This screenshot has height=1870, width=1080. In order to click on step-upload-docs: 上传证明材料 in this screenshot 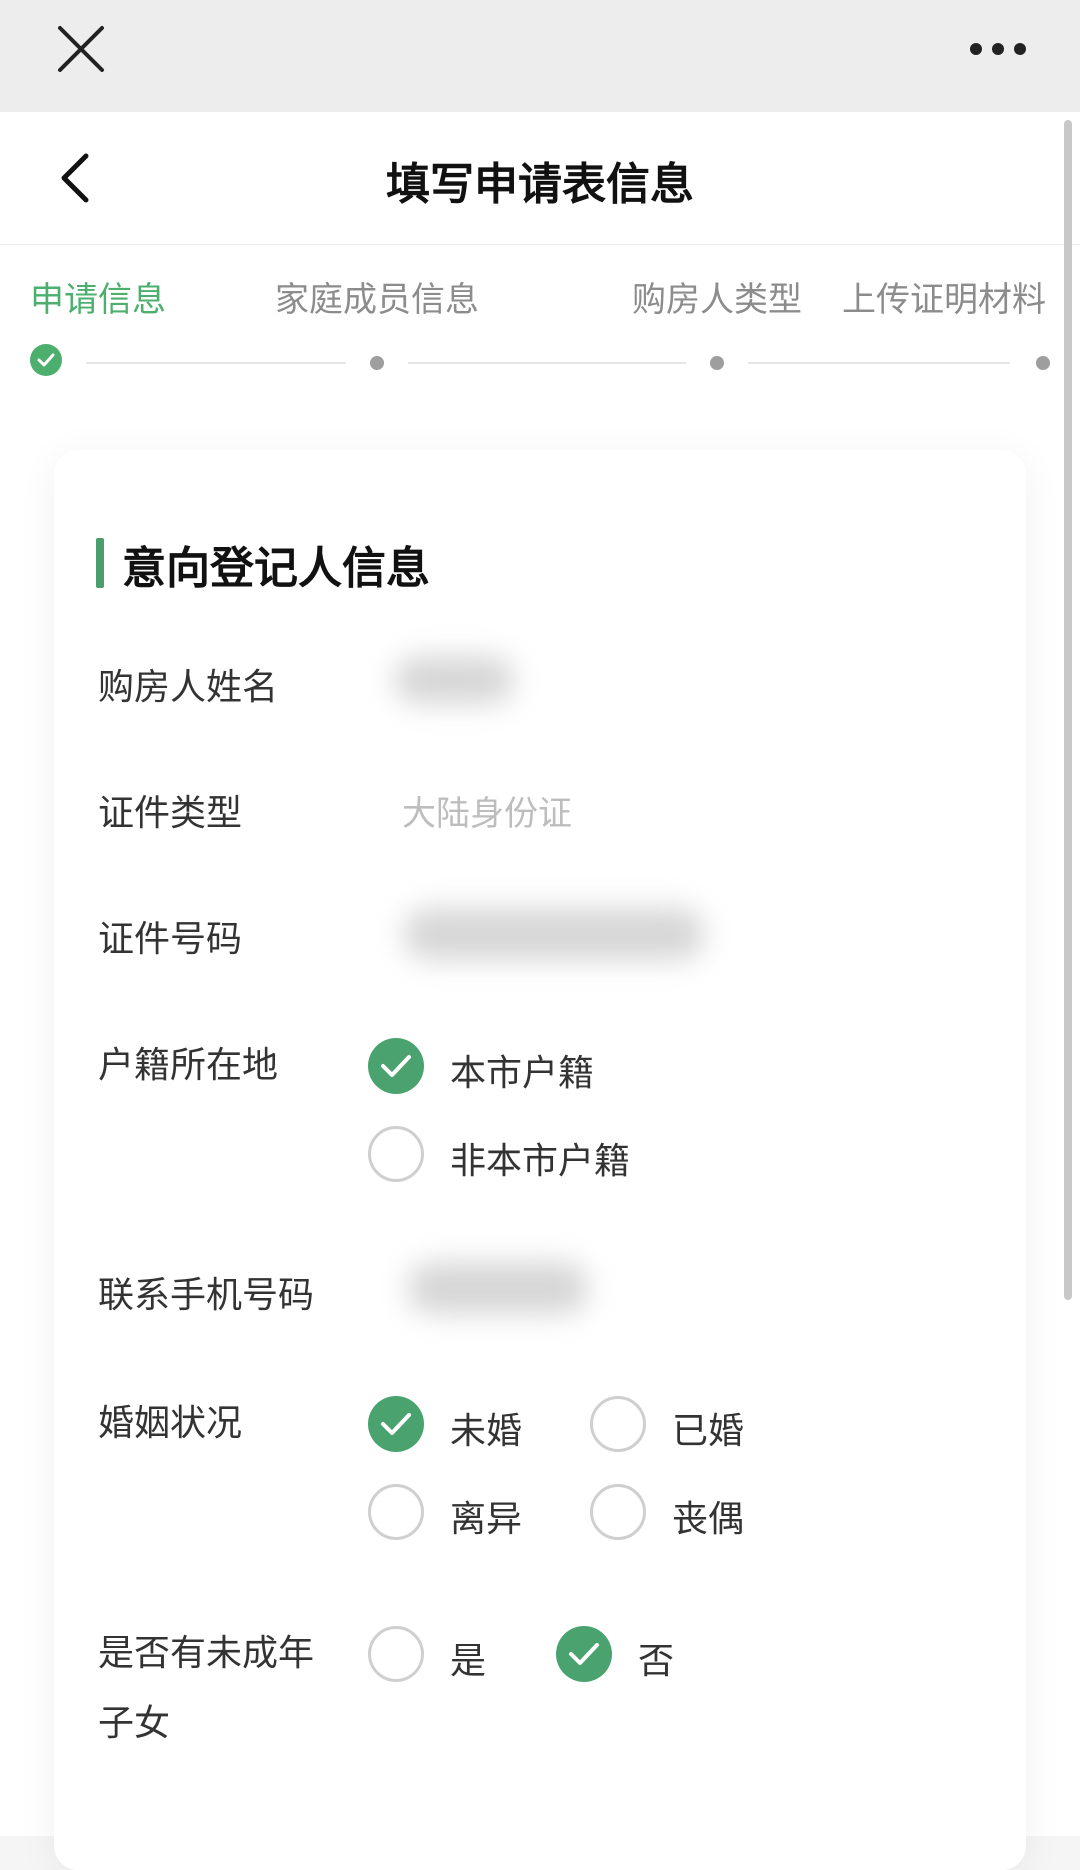, I will do `click(944, 296)`.